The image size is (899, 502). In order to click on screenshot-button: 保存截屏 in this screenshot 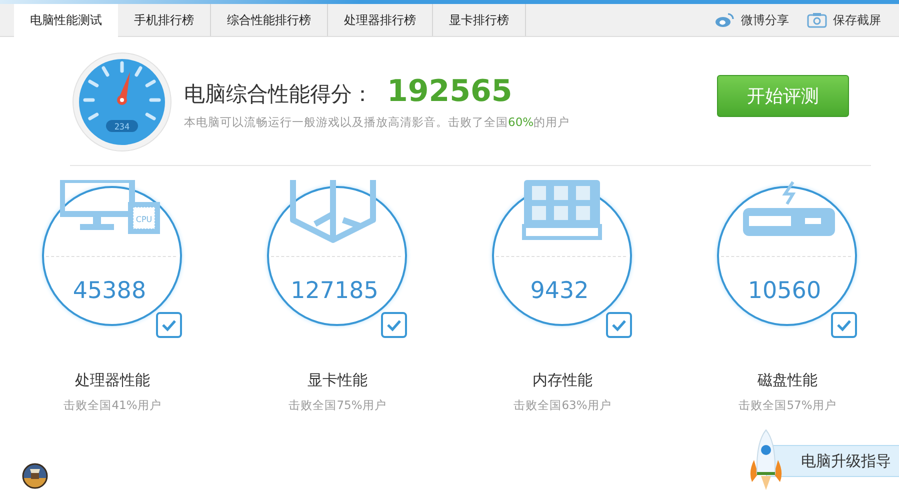, I will do `click(844, 20)`.